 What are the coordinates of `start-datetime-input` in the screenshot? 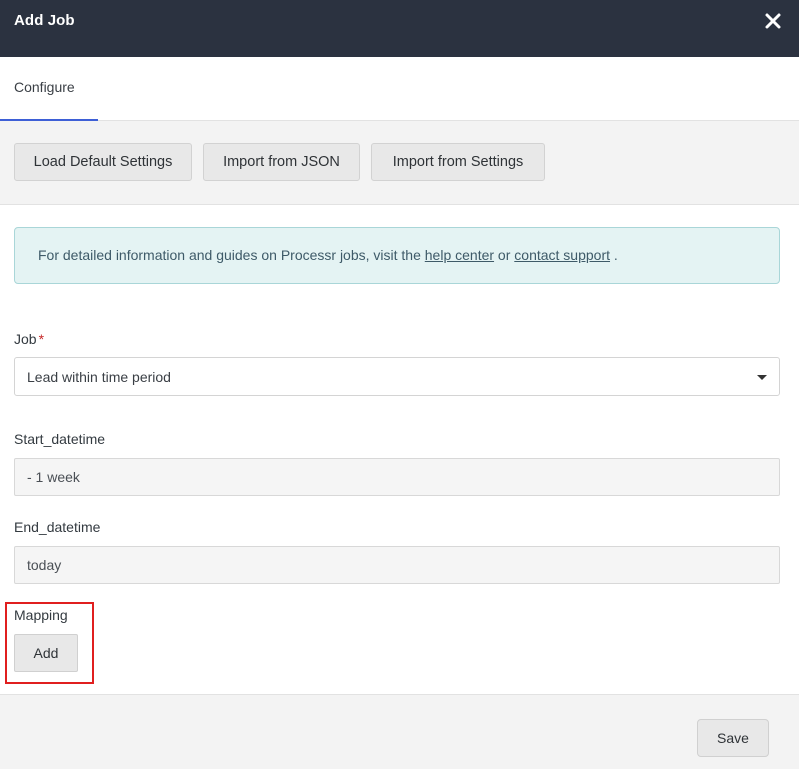 It's located at (397, 477).